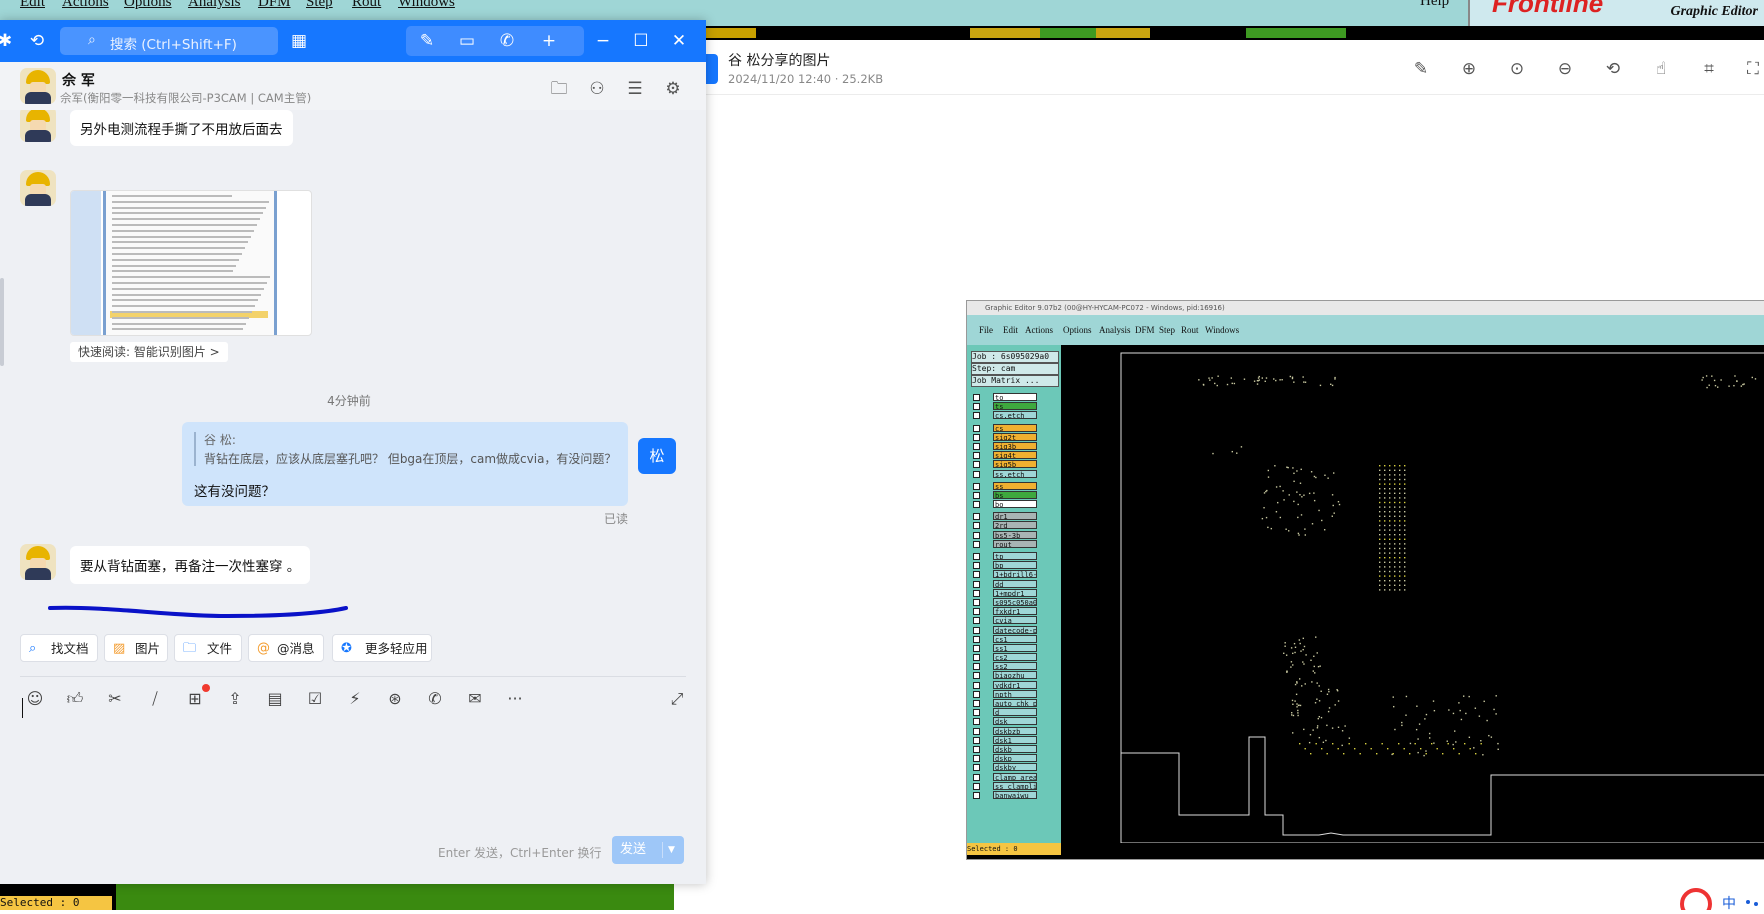 The height and width of the screenshot is (914, 1764). Describe the element at coordinates (1565, 69) in the screenshot. I see `zoom-out-icon: ⊖` at that location.